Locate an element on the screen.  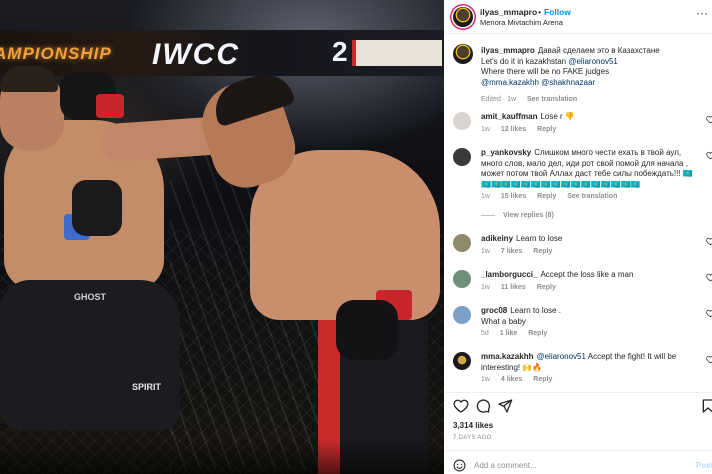
comment-text: adikeiny Learn to lose is located at coordinates (588, 239).